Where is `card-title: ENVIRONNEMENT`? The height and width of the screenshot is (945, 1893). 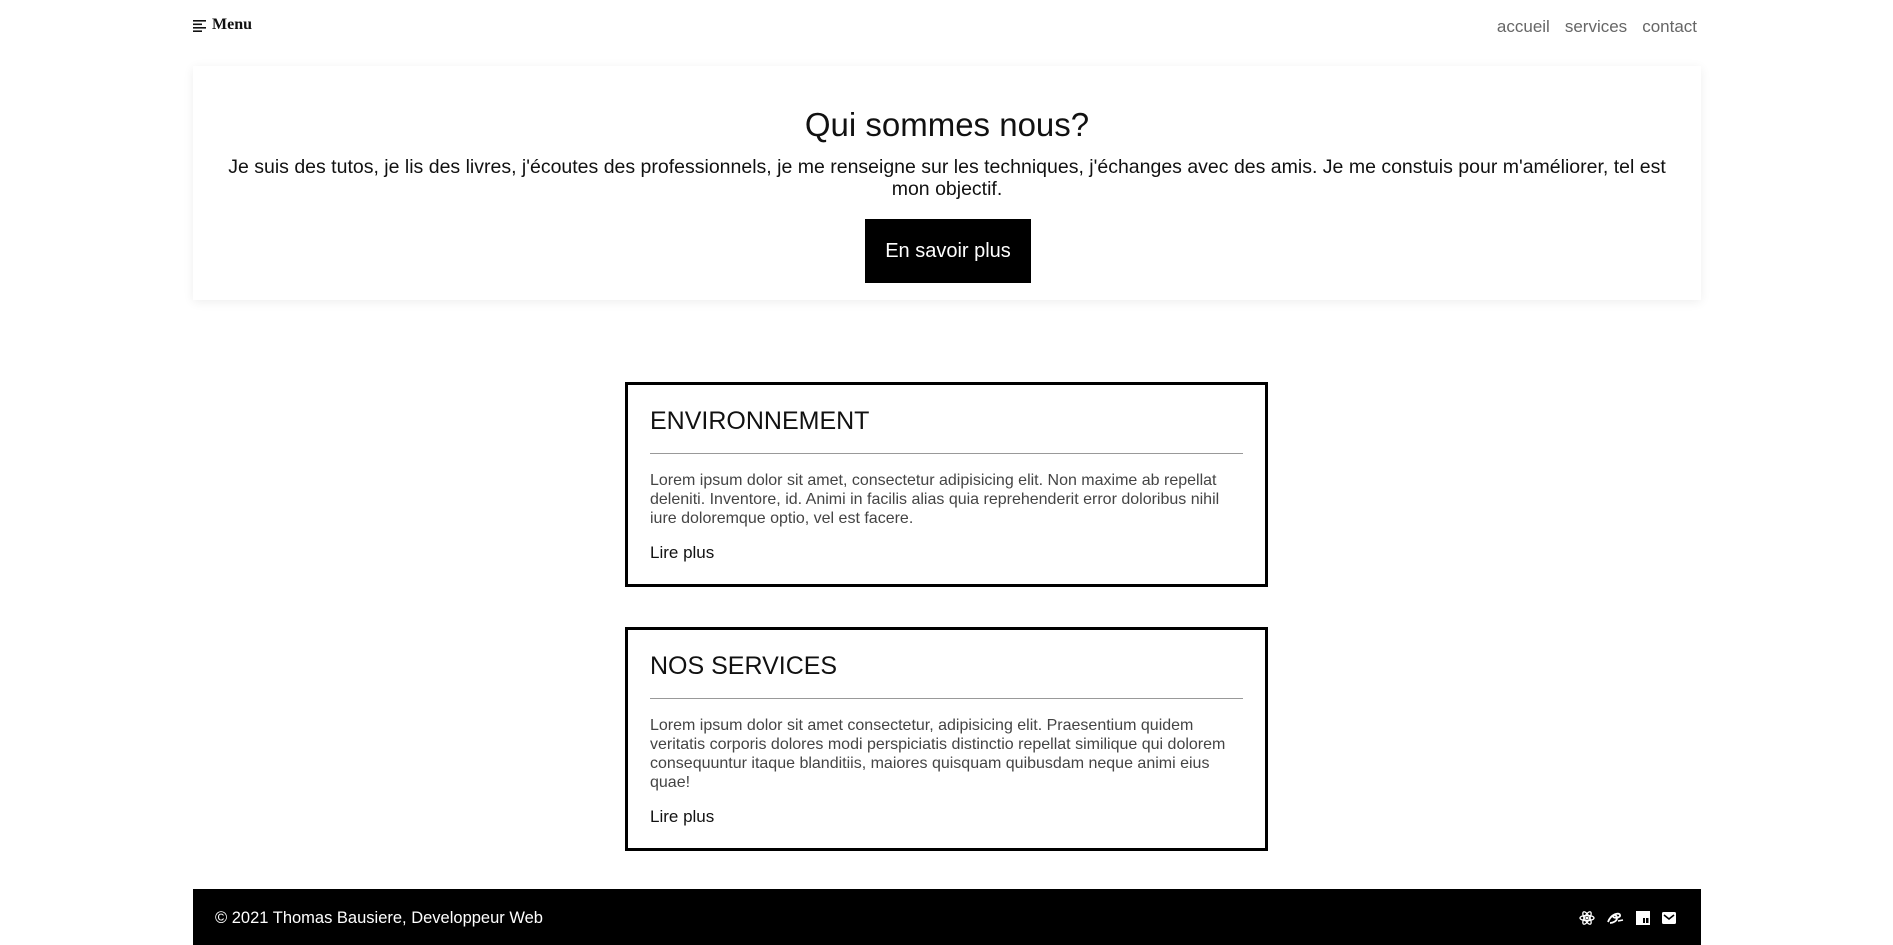 card-title: ENVIRONNEMENT is located at coordinates (760, 421).